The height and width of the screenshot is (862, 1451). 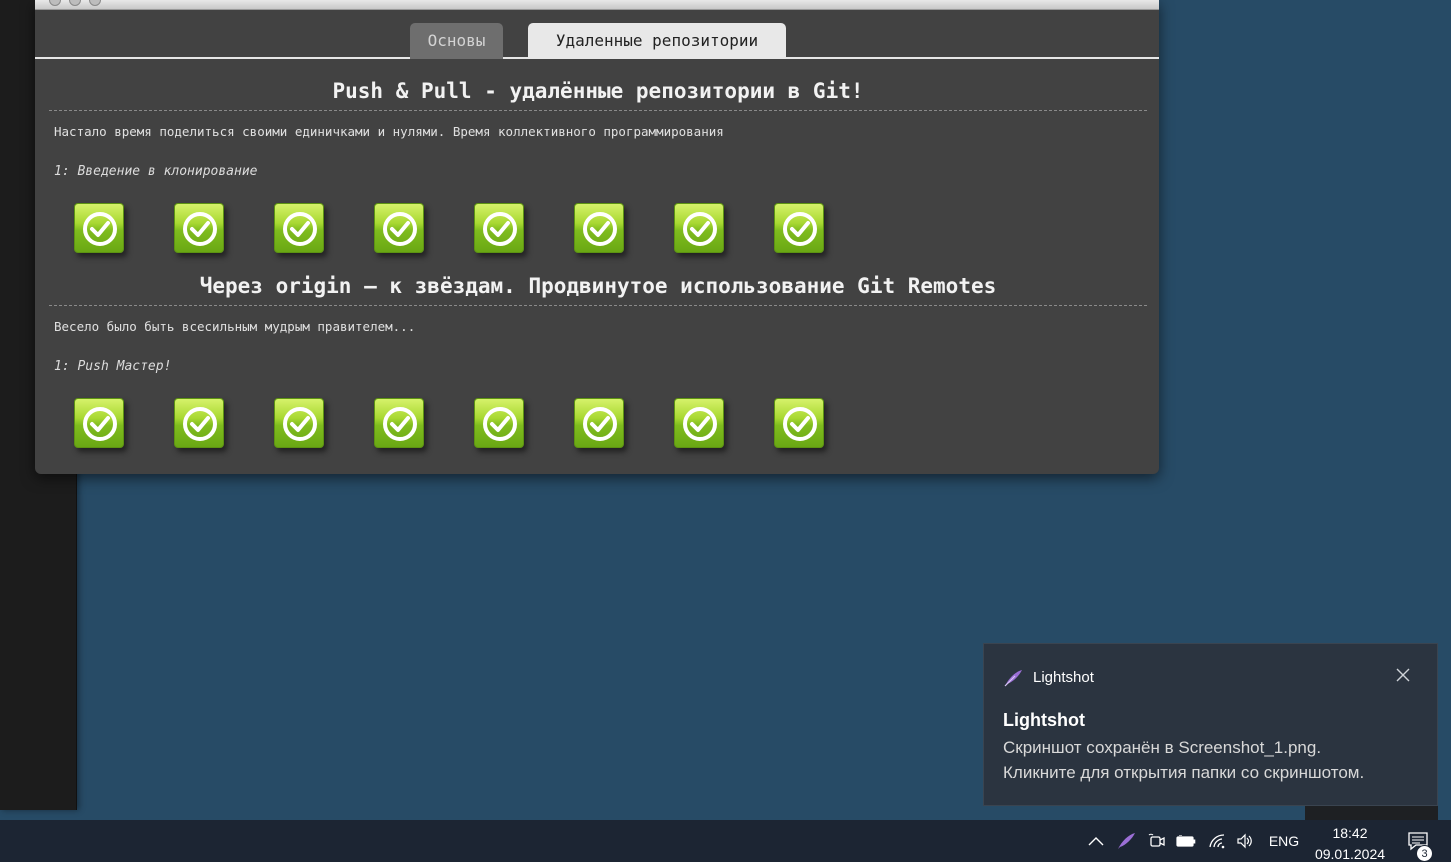 What do you see at coordinates (1096, 841) in the screenshot?
I see `chevron-up-icon` at bounding box center [1096, 841].